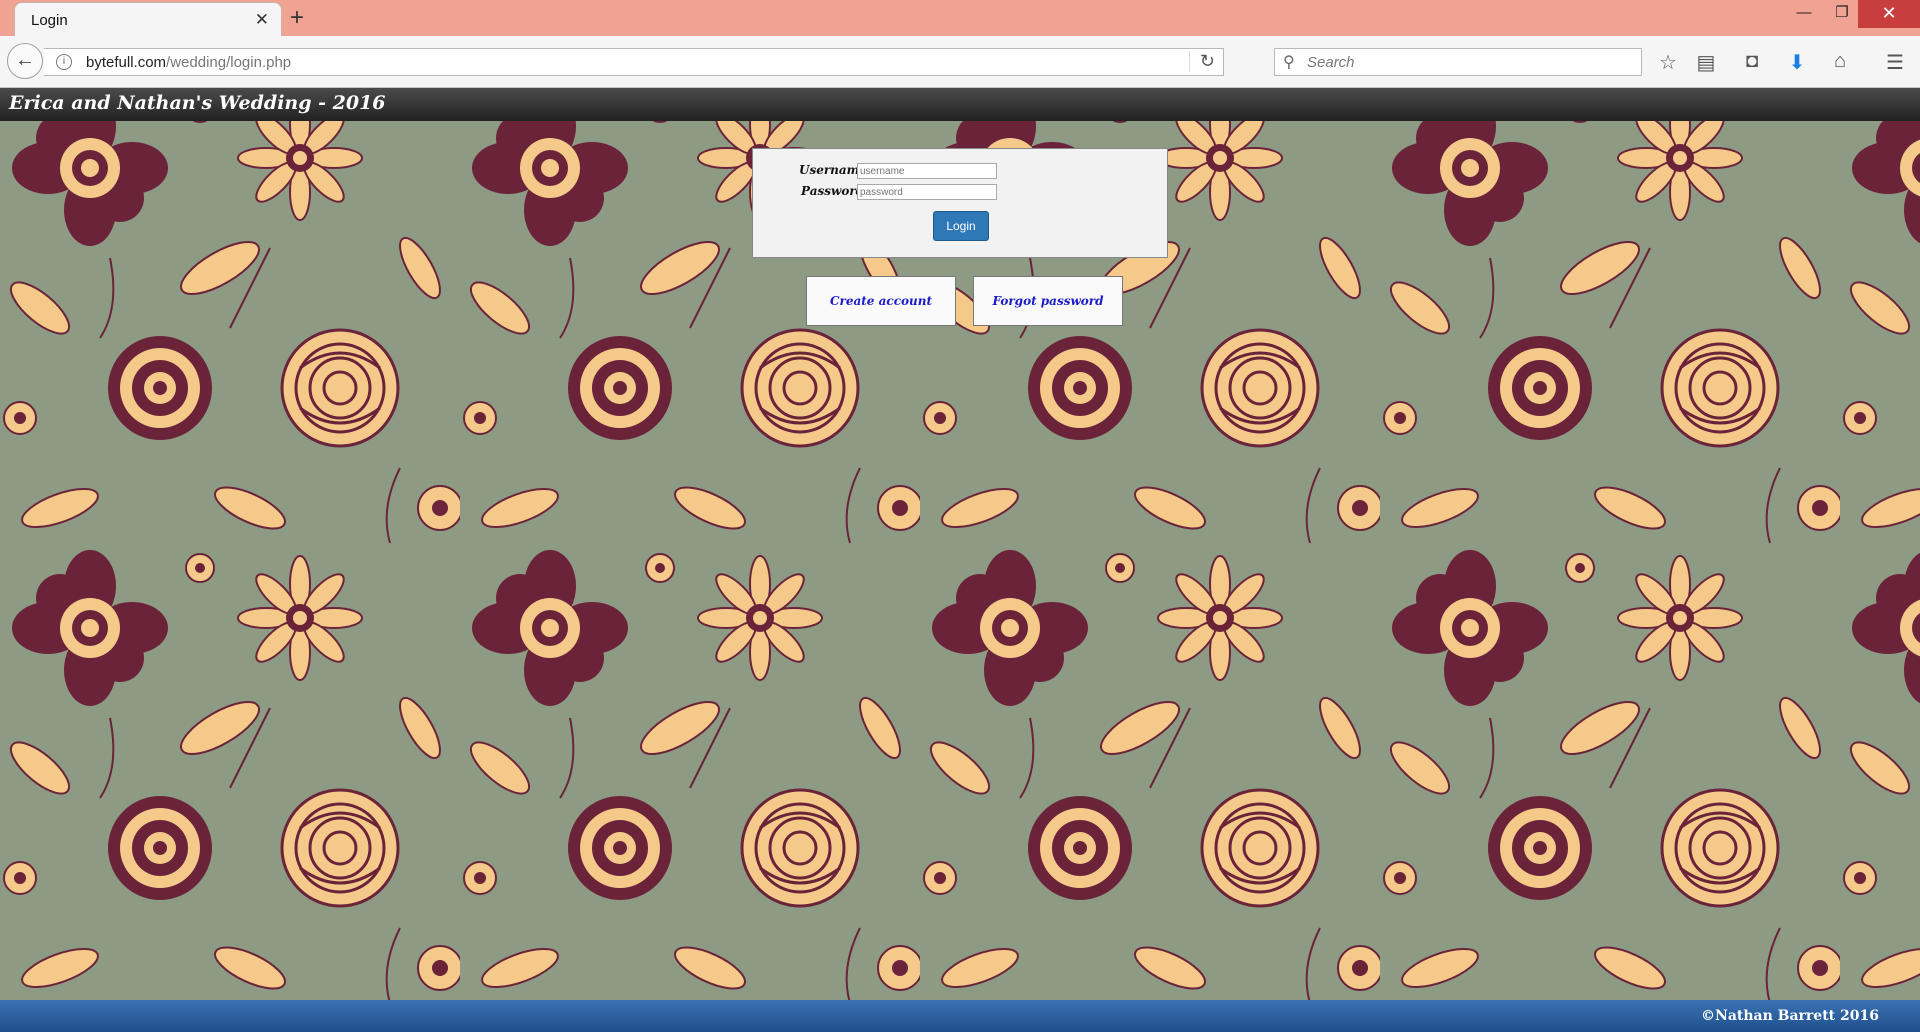  What do you see at coordinates (1201, 61) in the screenshot?
I see `reload-icon: ↻` at bounding box center [1201, 61].